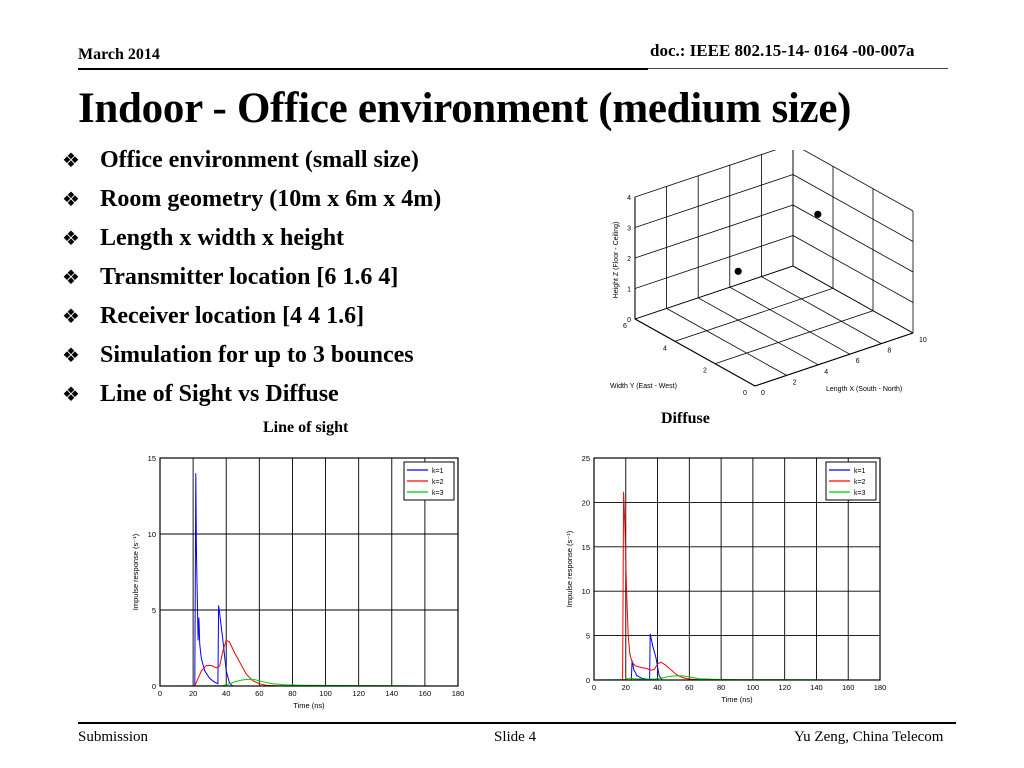  What do you see at coordinates (889, 351) in the screenshot?
I see `x-tick-label: 8` at bounding box center [889, 351].